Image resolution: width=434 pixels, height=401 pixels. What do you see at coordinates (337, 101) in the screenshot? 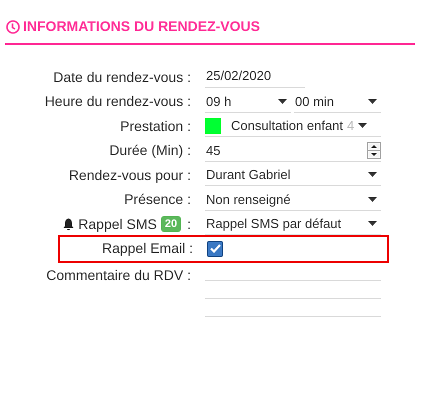
I see `minute-select: 00 min` at bounding box center [337, 101].